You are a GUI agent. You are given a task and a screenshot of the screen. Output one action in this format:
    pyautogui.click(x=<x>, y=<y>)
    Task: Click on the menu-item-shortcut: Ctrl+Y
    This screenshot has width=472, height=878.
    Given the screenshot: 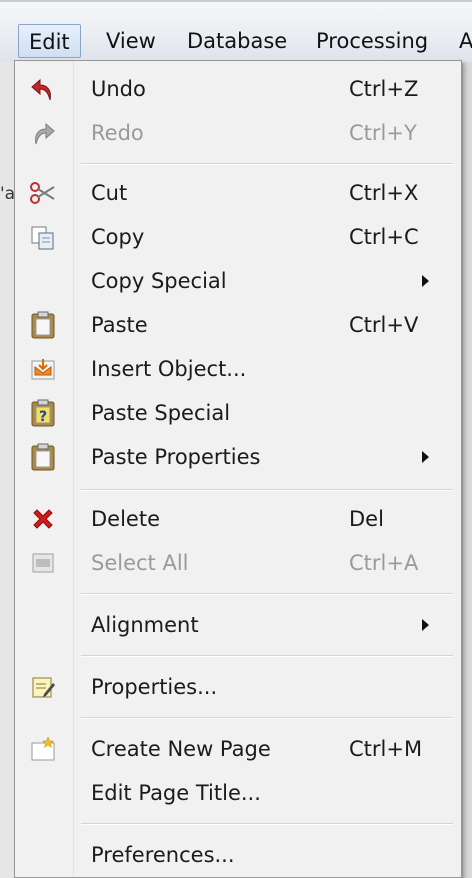 What is the action you would take?
    pyautogui.click(x=383, y=133)
    